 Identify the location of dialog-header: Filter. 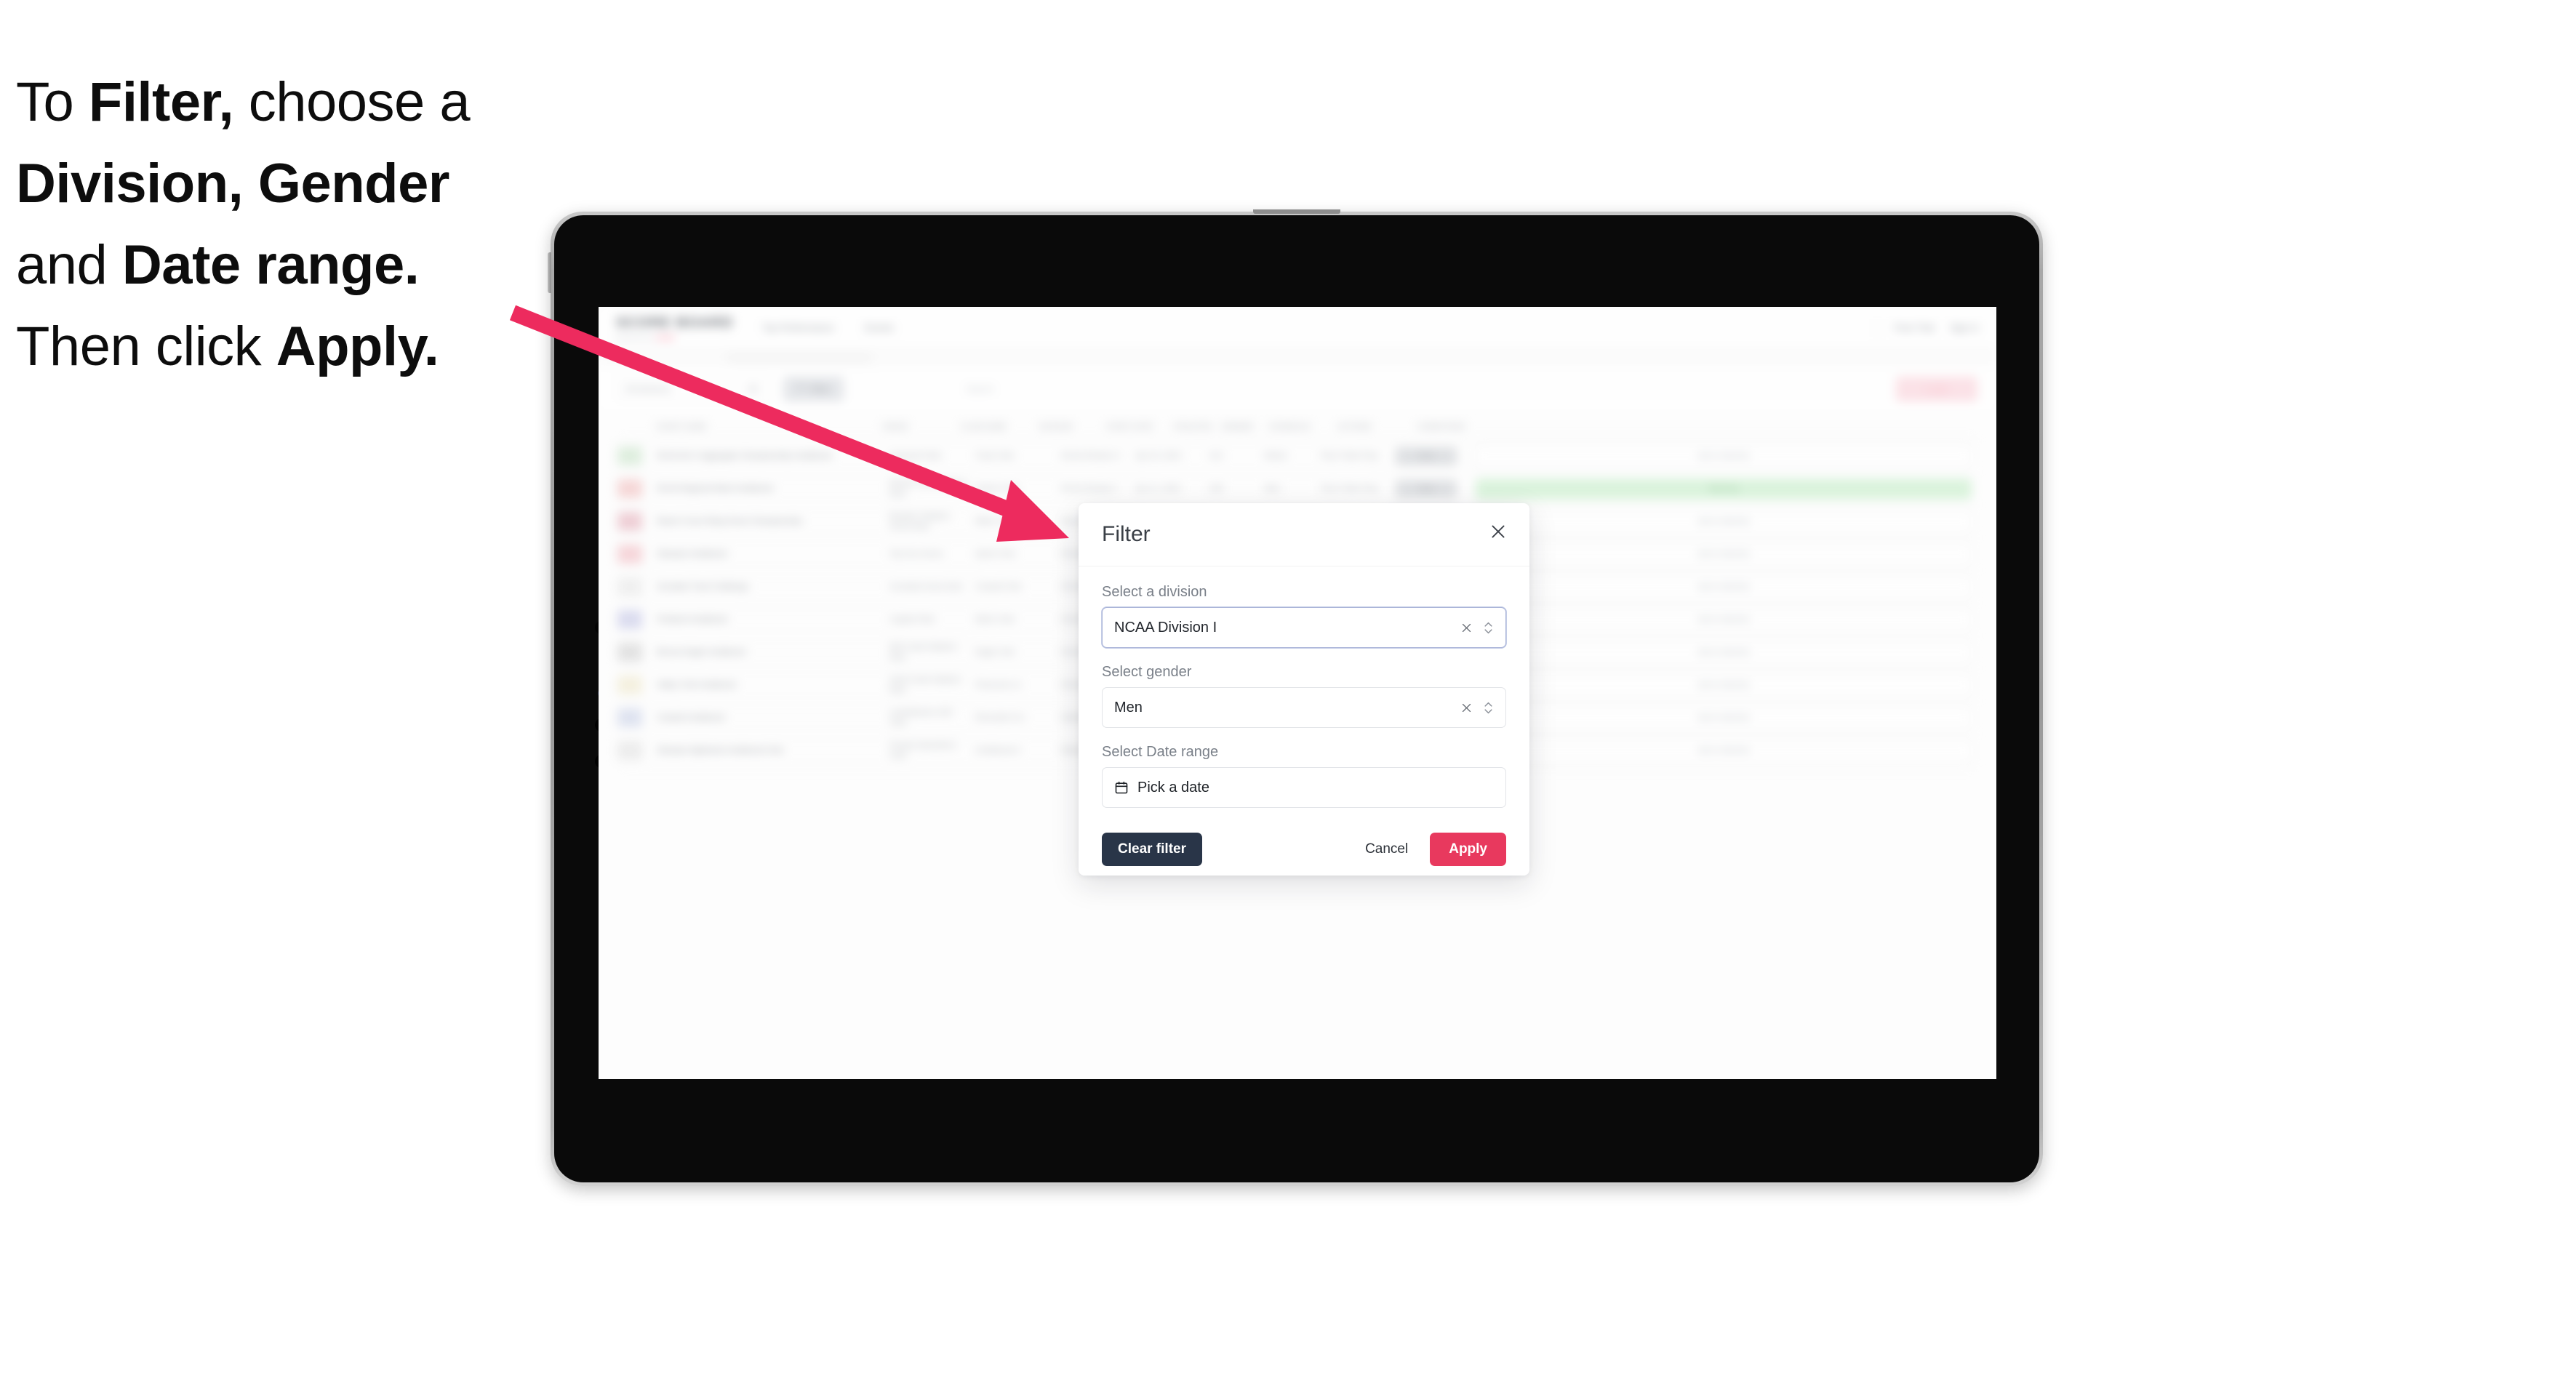
(1304, 534).